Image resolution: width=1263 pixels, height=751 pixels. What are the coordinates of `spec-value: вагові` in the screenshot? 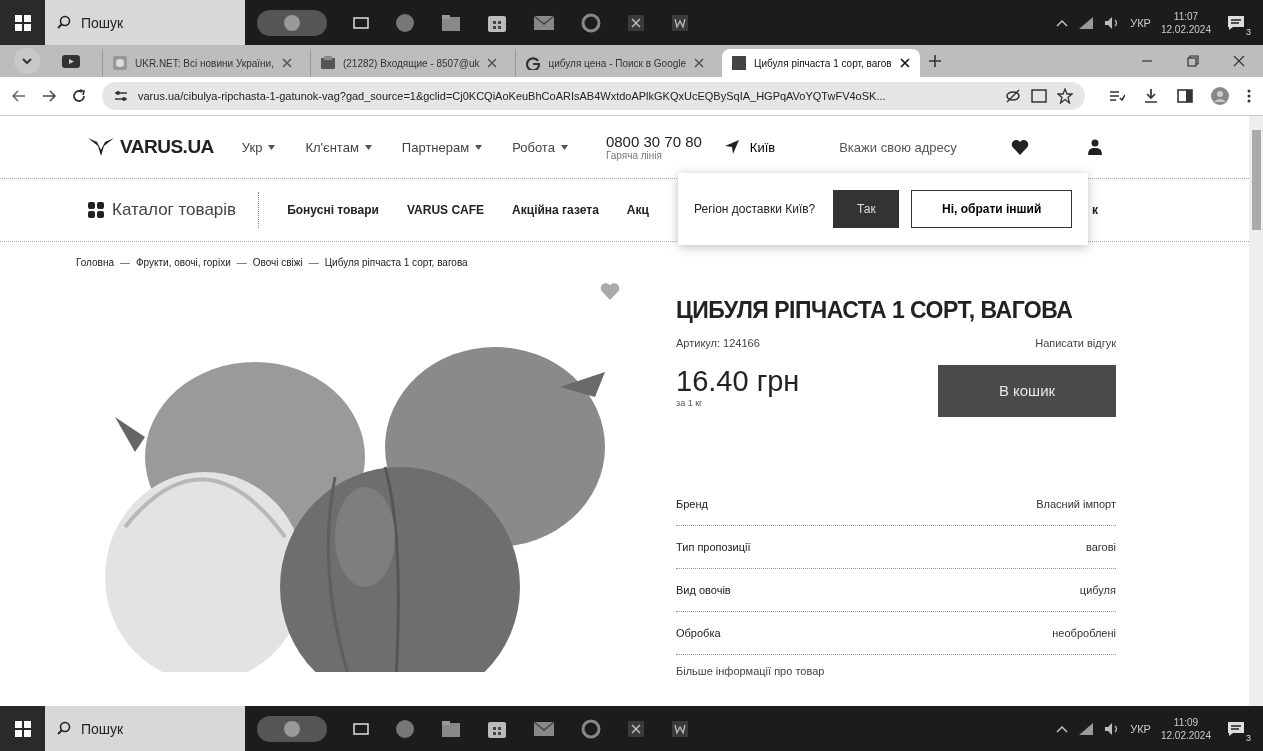 It's located at (1101, 546).